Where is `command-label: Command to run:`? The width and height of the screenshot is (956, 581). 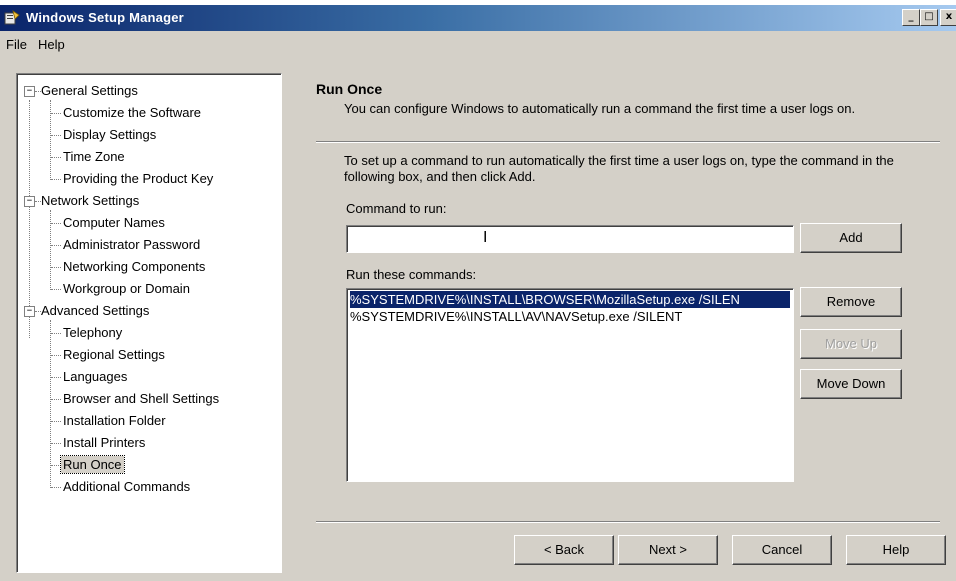
command-label: Command to run: is located at coordinates (396, 208).